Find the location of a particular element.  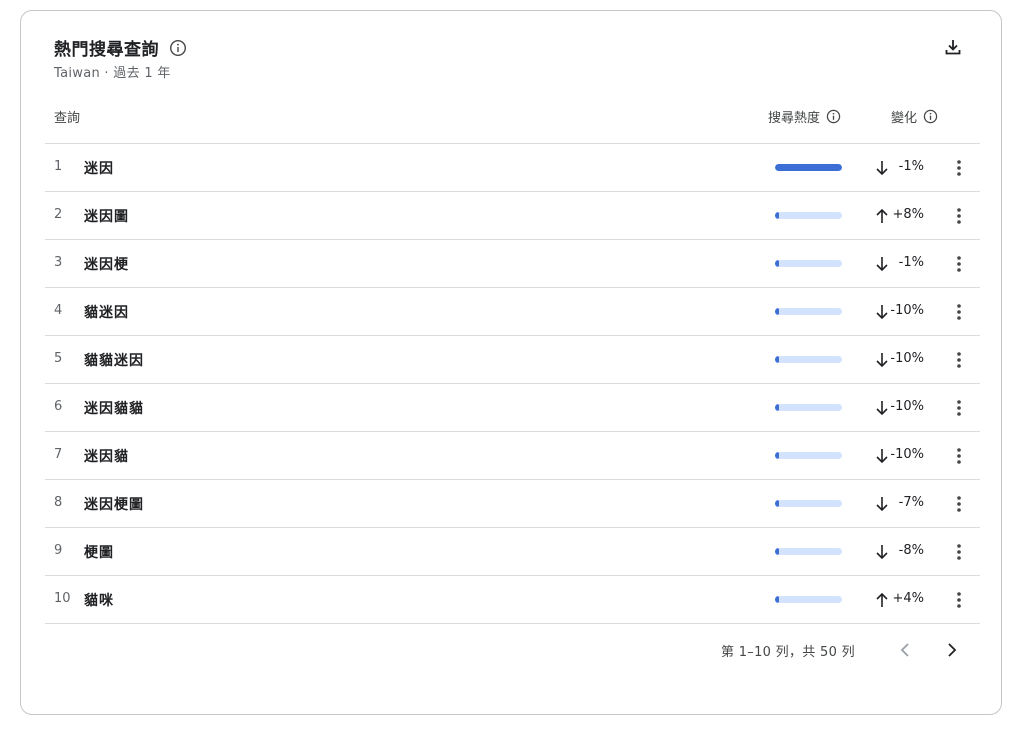

row-rank: 3 is located at coordinates (58, 262).